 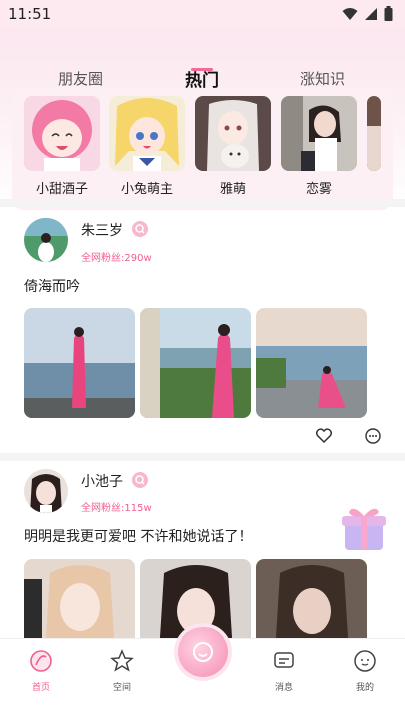 I want to click on avatar-item: 雅萌, so click(x=233, y=146).